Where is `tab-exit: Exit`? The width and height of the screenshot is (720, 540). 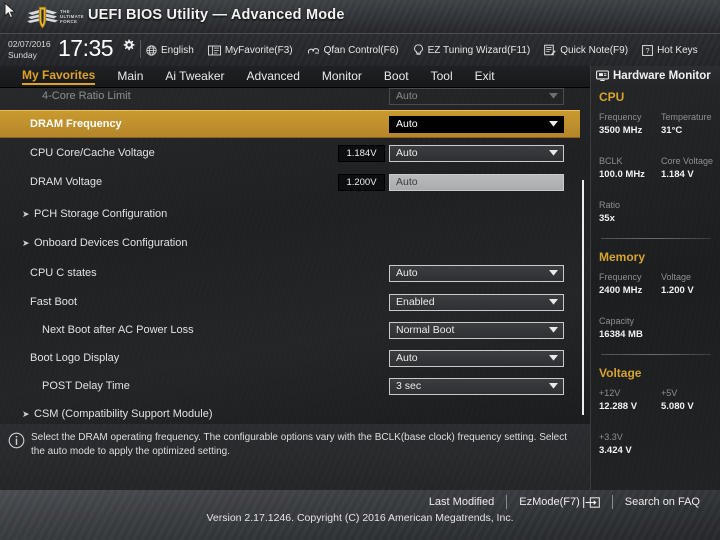 tab-exit: Exit is located at coordinates (485, 76).